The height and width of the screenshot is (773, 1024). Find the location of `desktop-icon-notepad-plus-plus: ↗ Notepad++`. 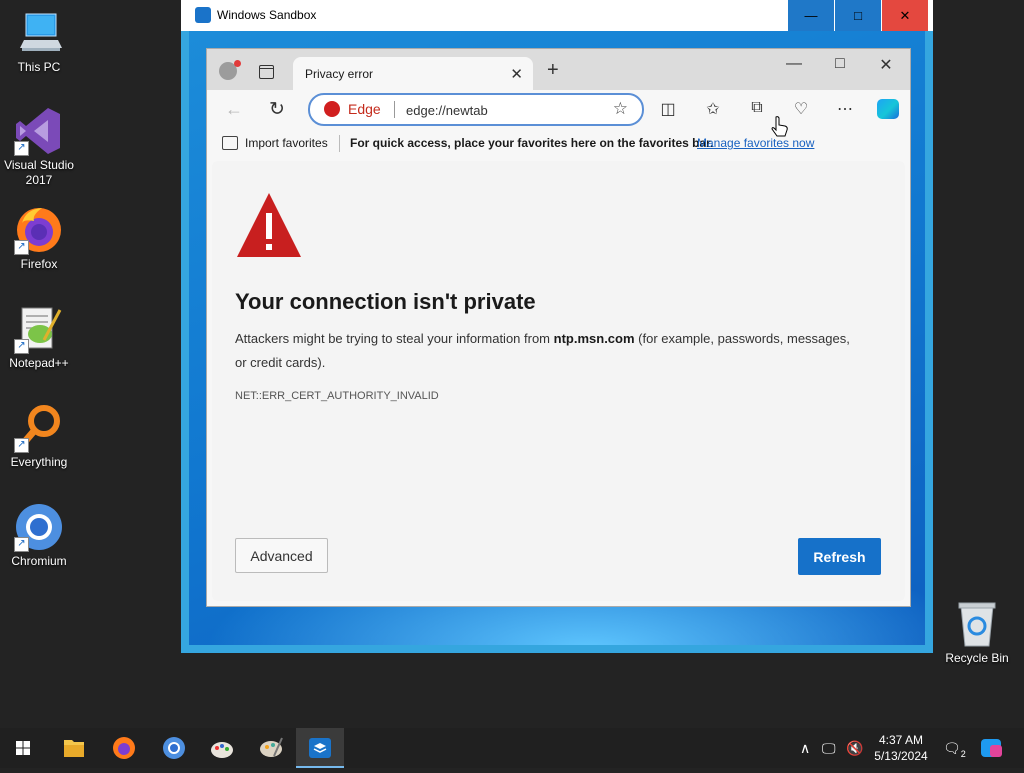

desktop-icon-notepad-plus-plus: ↗ Notepad++ is located at coordinates (39, 337).